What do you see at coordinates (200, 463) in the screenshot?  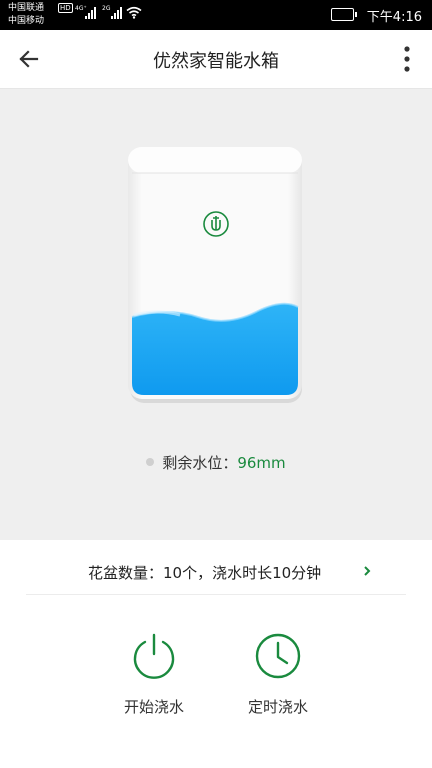 I see `water-level-label: 剩余水位：` at bounding box center [200, 463].